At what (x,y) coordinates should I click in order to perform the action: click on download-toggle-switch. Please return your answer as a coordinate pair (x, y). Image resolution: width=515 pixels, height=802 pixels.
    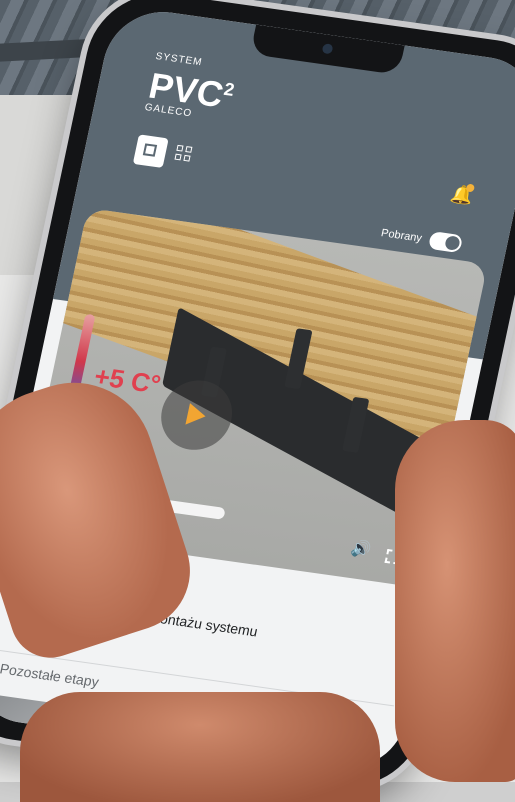
    Looking at the image, I should click on (445, 242).